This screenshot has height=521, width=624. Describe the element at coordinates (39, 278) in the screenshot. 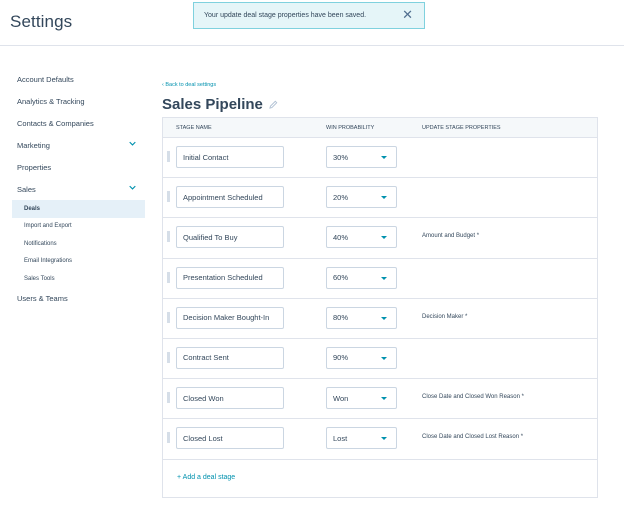

I see `sidebar-item-label: Sales Tools` at that location.